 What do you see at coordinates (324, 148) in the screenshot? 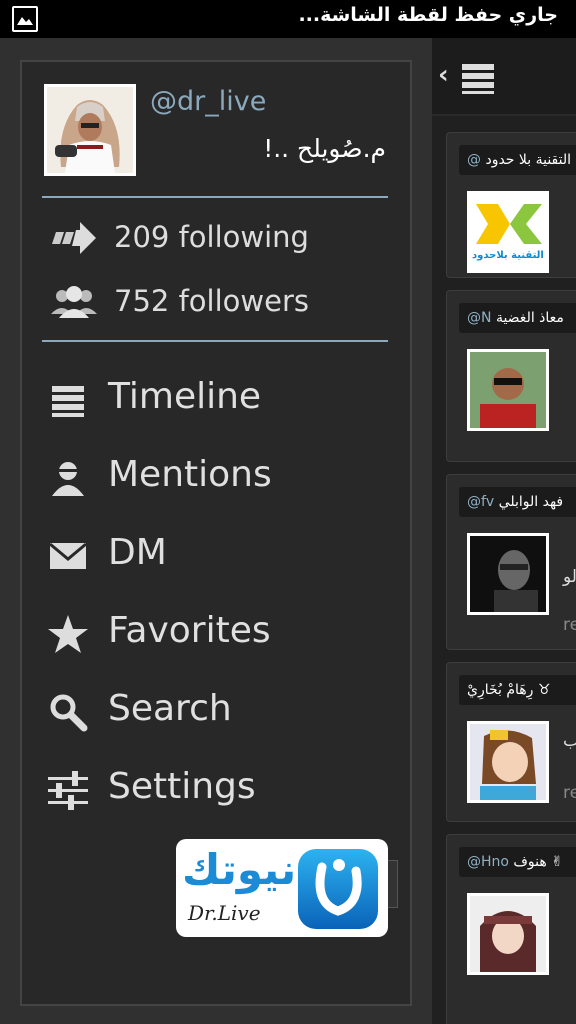
I see `profile-display-name: م.صُويلح ..!` at bounding box center [324, 148].